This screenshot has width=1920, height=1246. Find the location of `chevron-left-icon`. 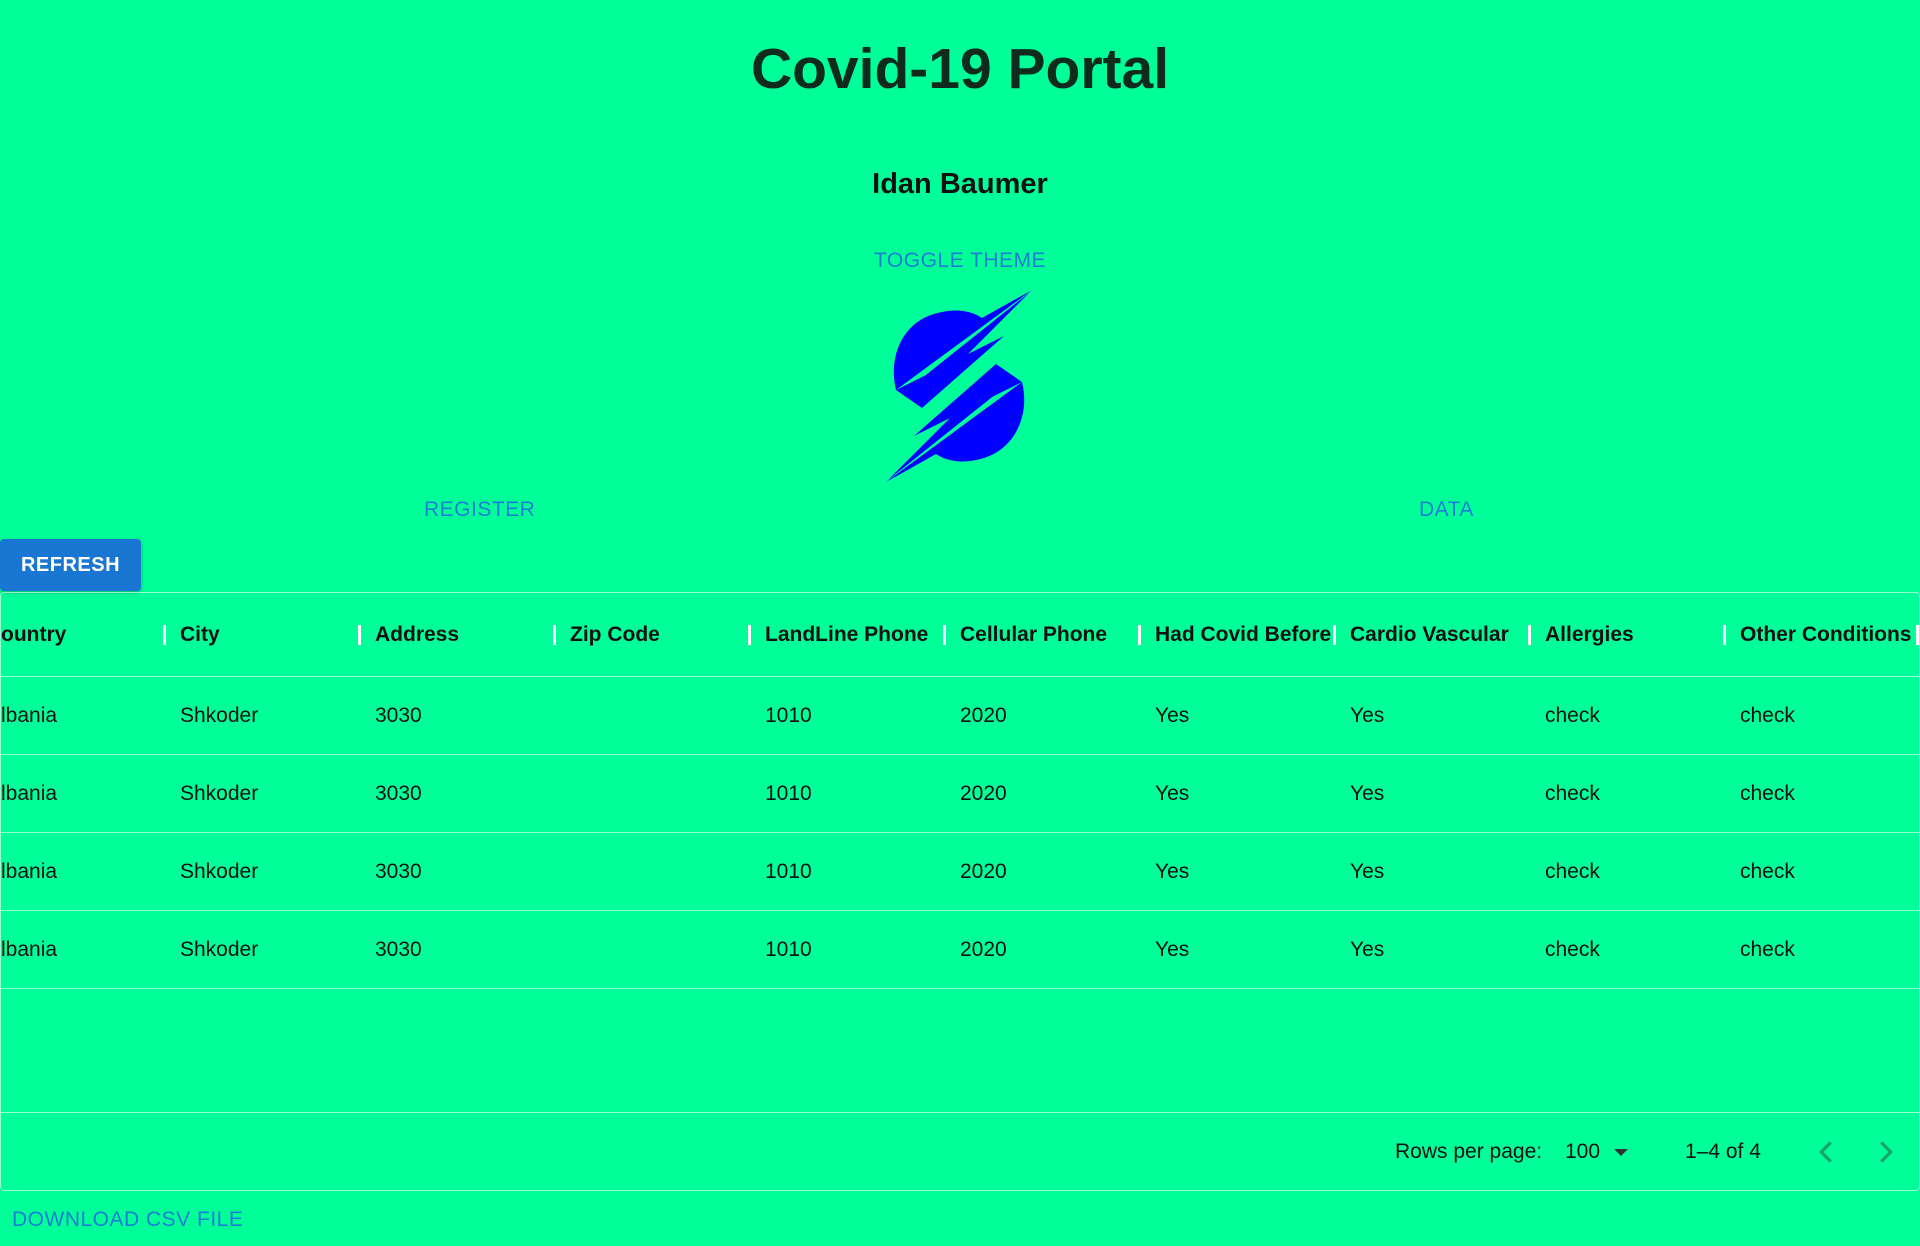

chevron-left-icon is located at coordinates (1825, 1152).